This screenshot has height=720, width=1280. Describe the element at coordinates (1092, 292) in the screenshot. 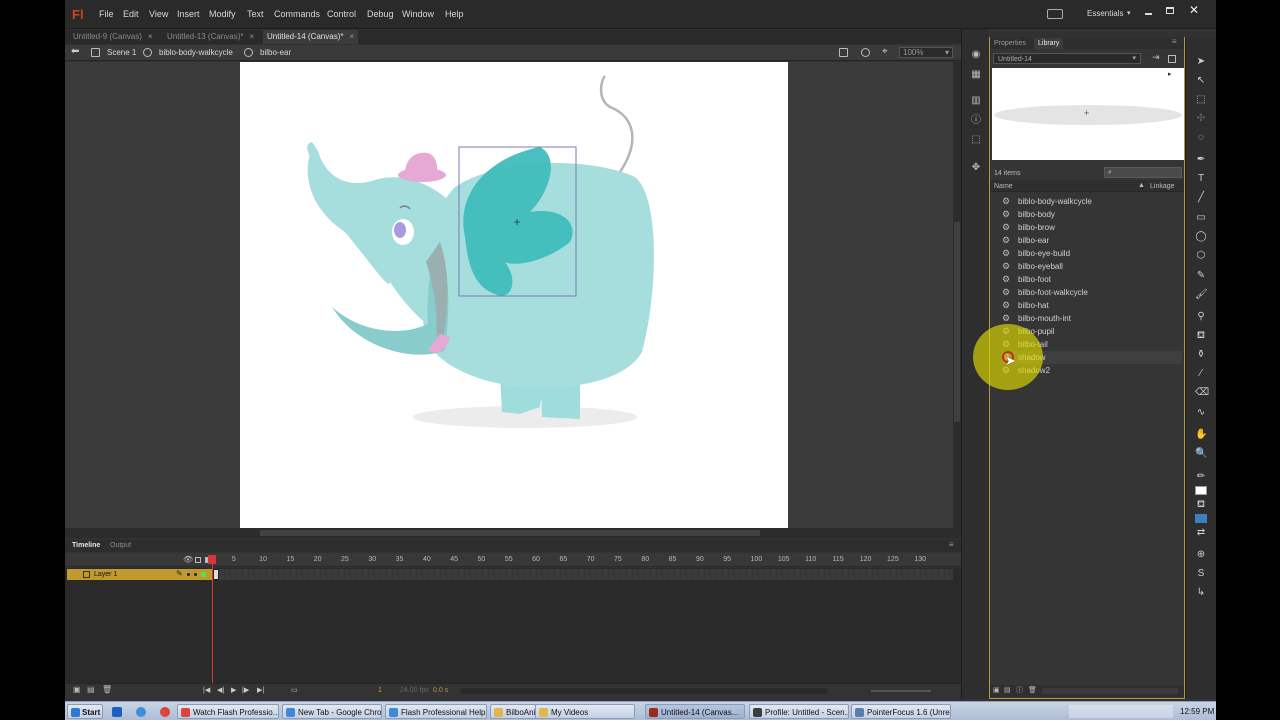

I see `library-item: ⚙ bilbo-foot-walkcycle` at that location.